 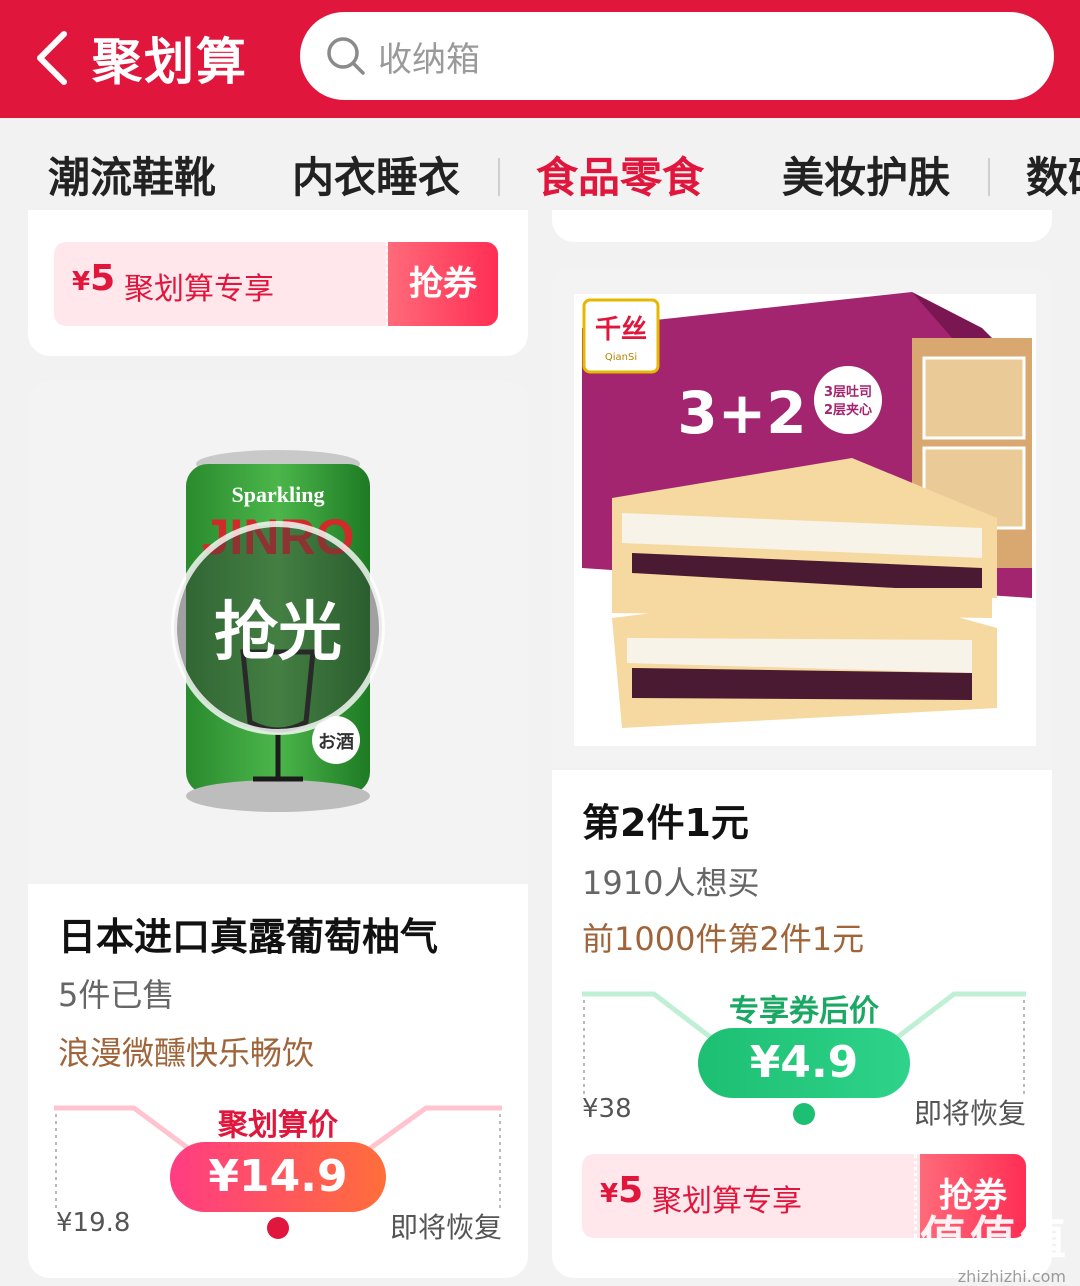 I want to click on product-title: 日本进口真露葡萄柚气, so click(x=248, y=937).